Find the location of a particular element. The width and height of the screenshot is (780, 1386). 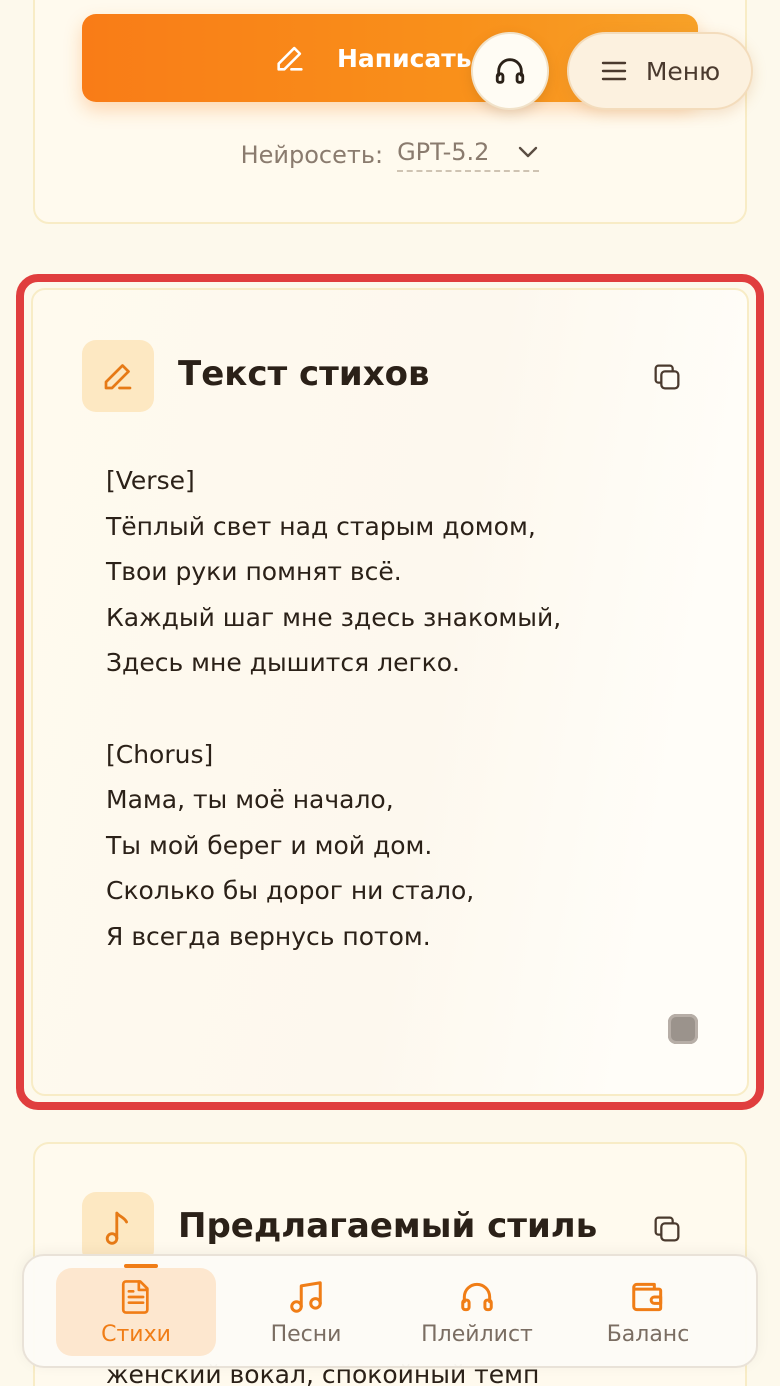

menu-button: Меню is located at coordinates (660, 71).